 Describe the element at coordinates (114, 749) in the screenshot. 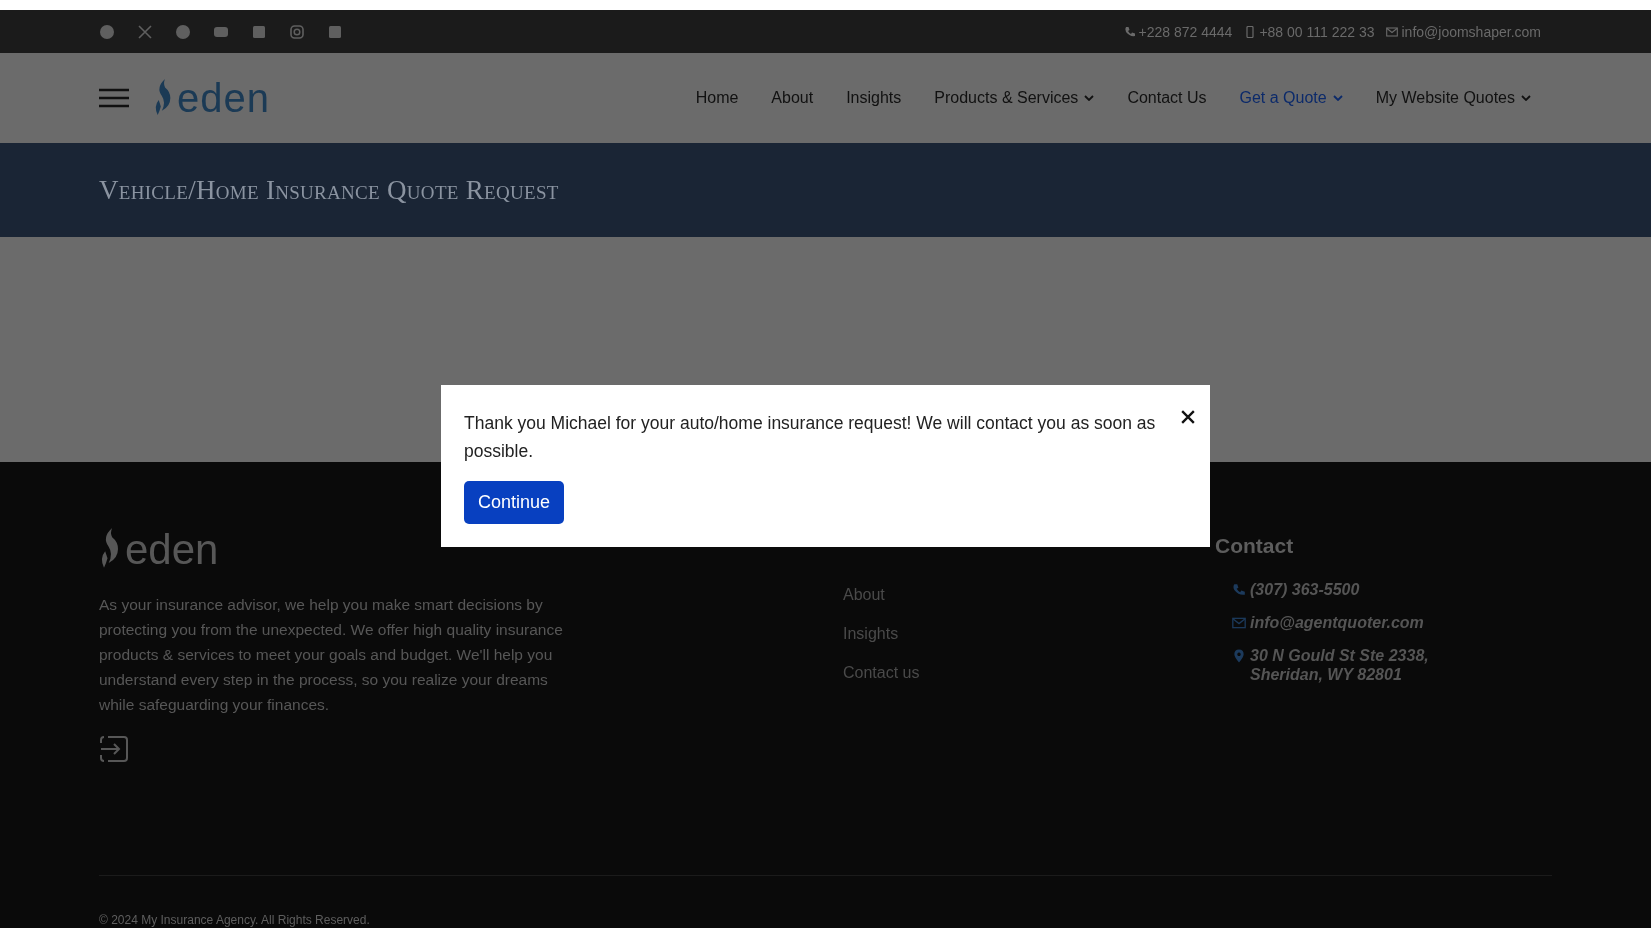

I see `login-icon` at that location.